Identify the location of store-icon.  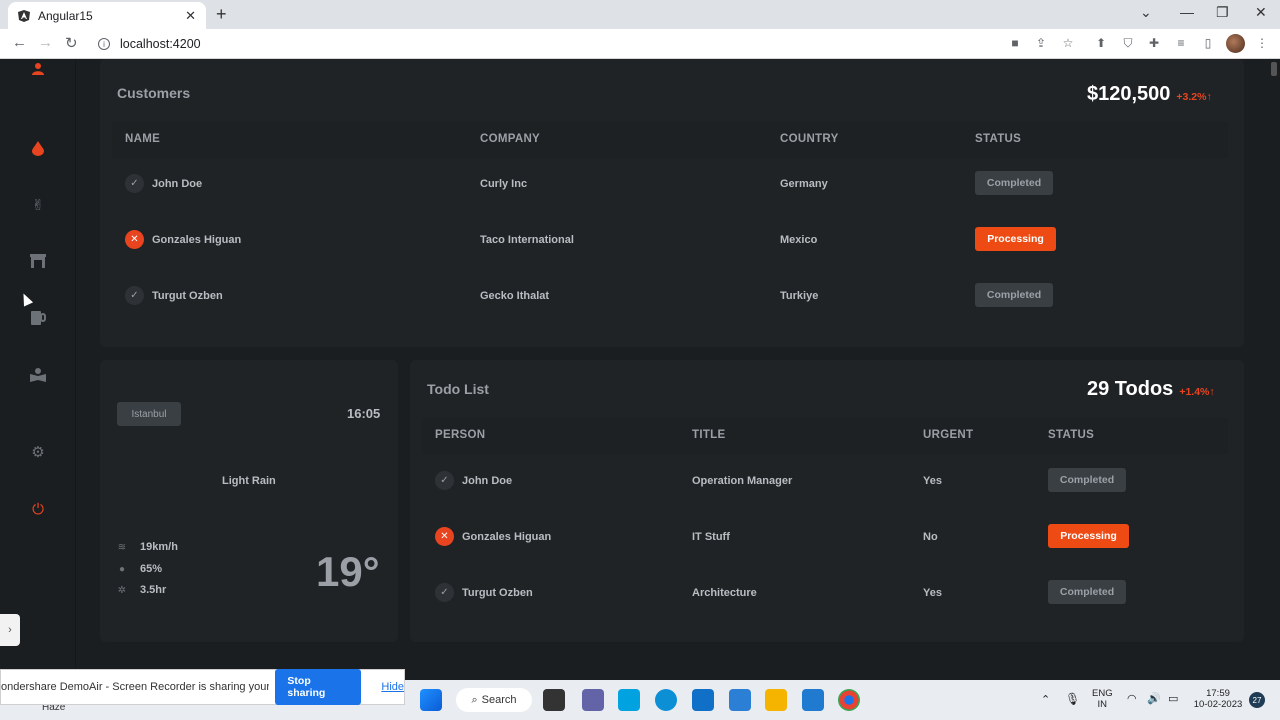
(703, 700).